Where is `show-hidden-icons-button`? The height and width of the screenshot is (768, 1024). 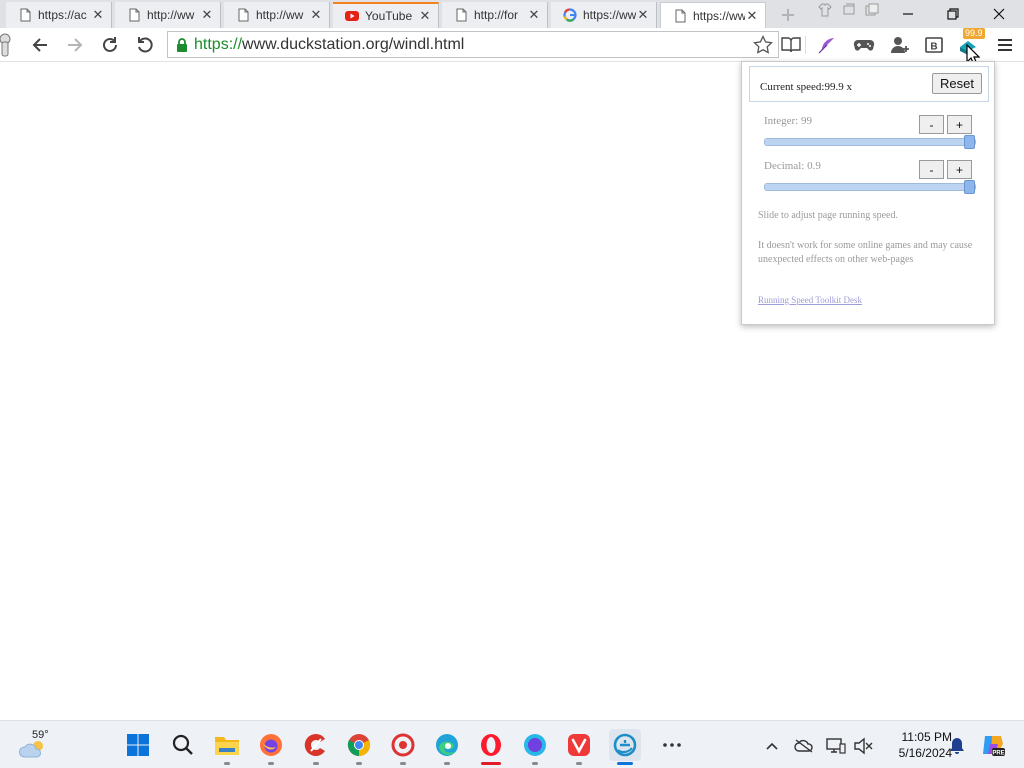
show-hidden-icons-button is located at coordinates (772, 746).